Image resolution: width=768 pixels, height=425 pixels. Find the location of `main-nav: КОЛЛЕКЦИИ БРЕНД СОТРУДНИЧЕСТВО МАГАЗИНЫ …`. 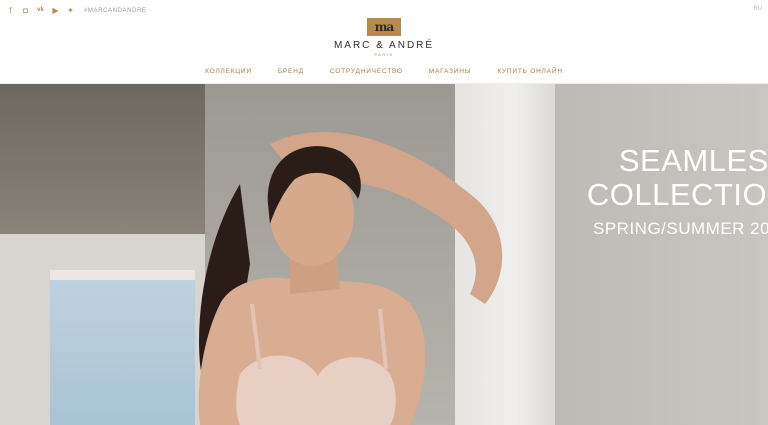

main-nav: КОЛЛЕКЦИИ БРЕНД СОТРУДНИЧЕСТВО МАГАЗИНЫ … is located at coordinates (384, 71).